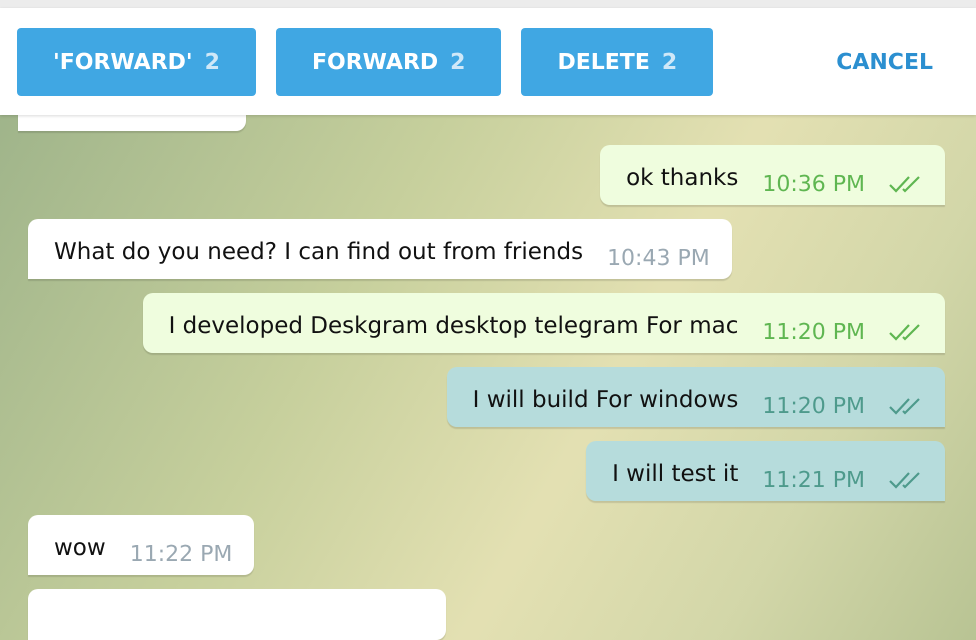 The image size is (976, 640). What do you see at coordinates (813, 480) in the screenshot?
I see `message-time: 11:21 PM` at bounding box center [813, 480].